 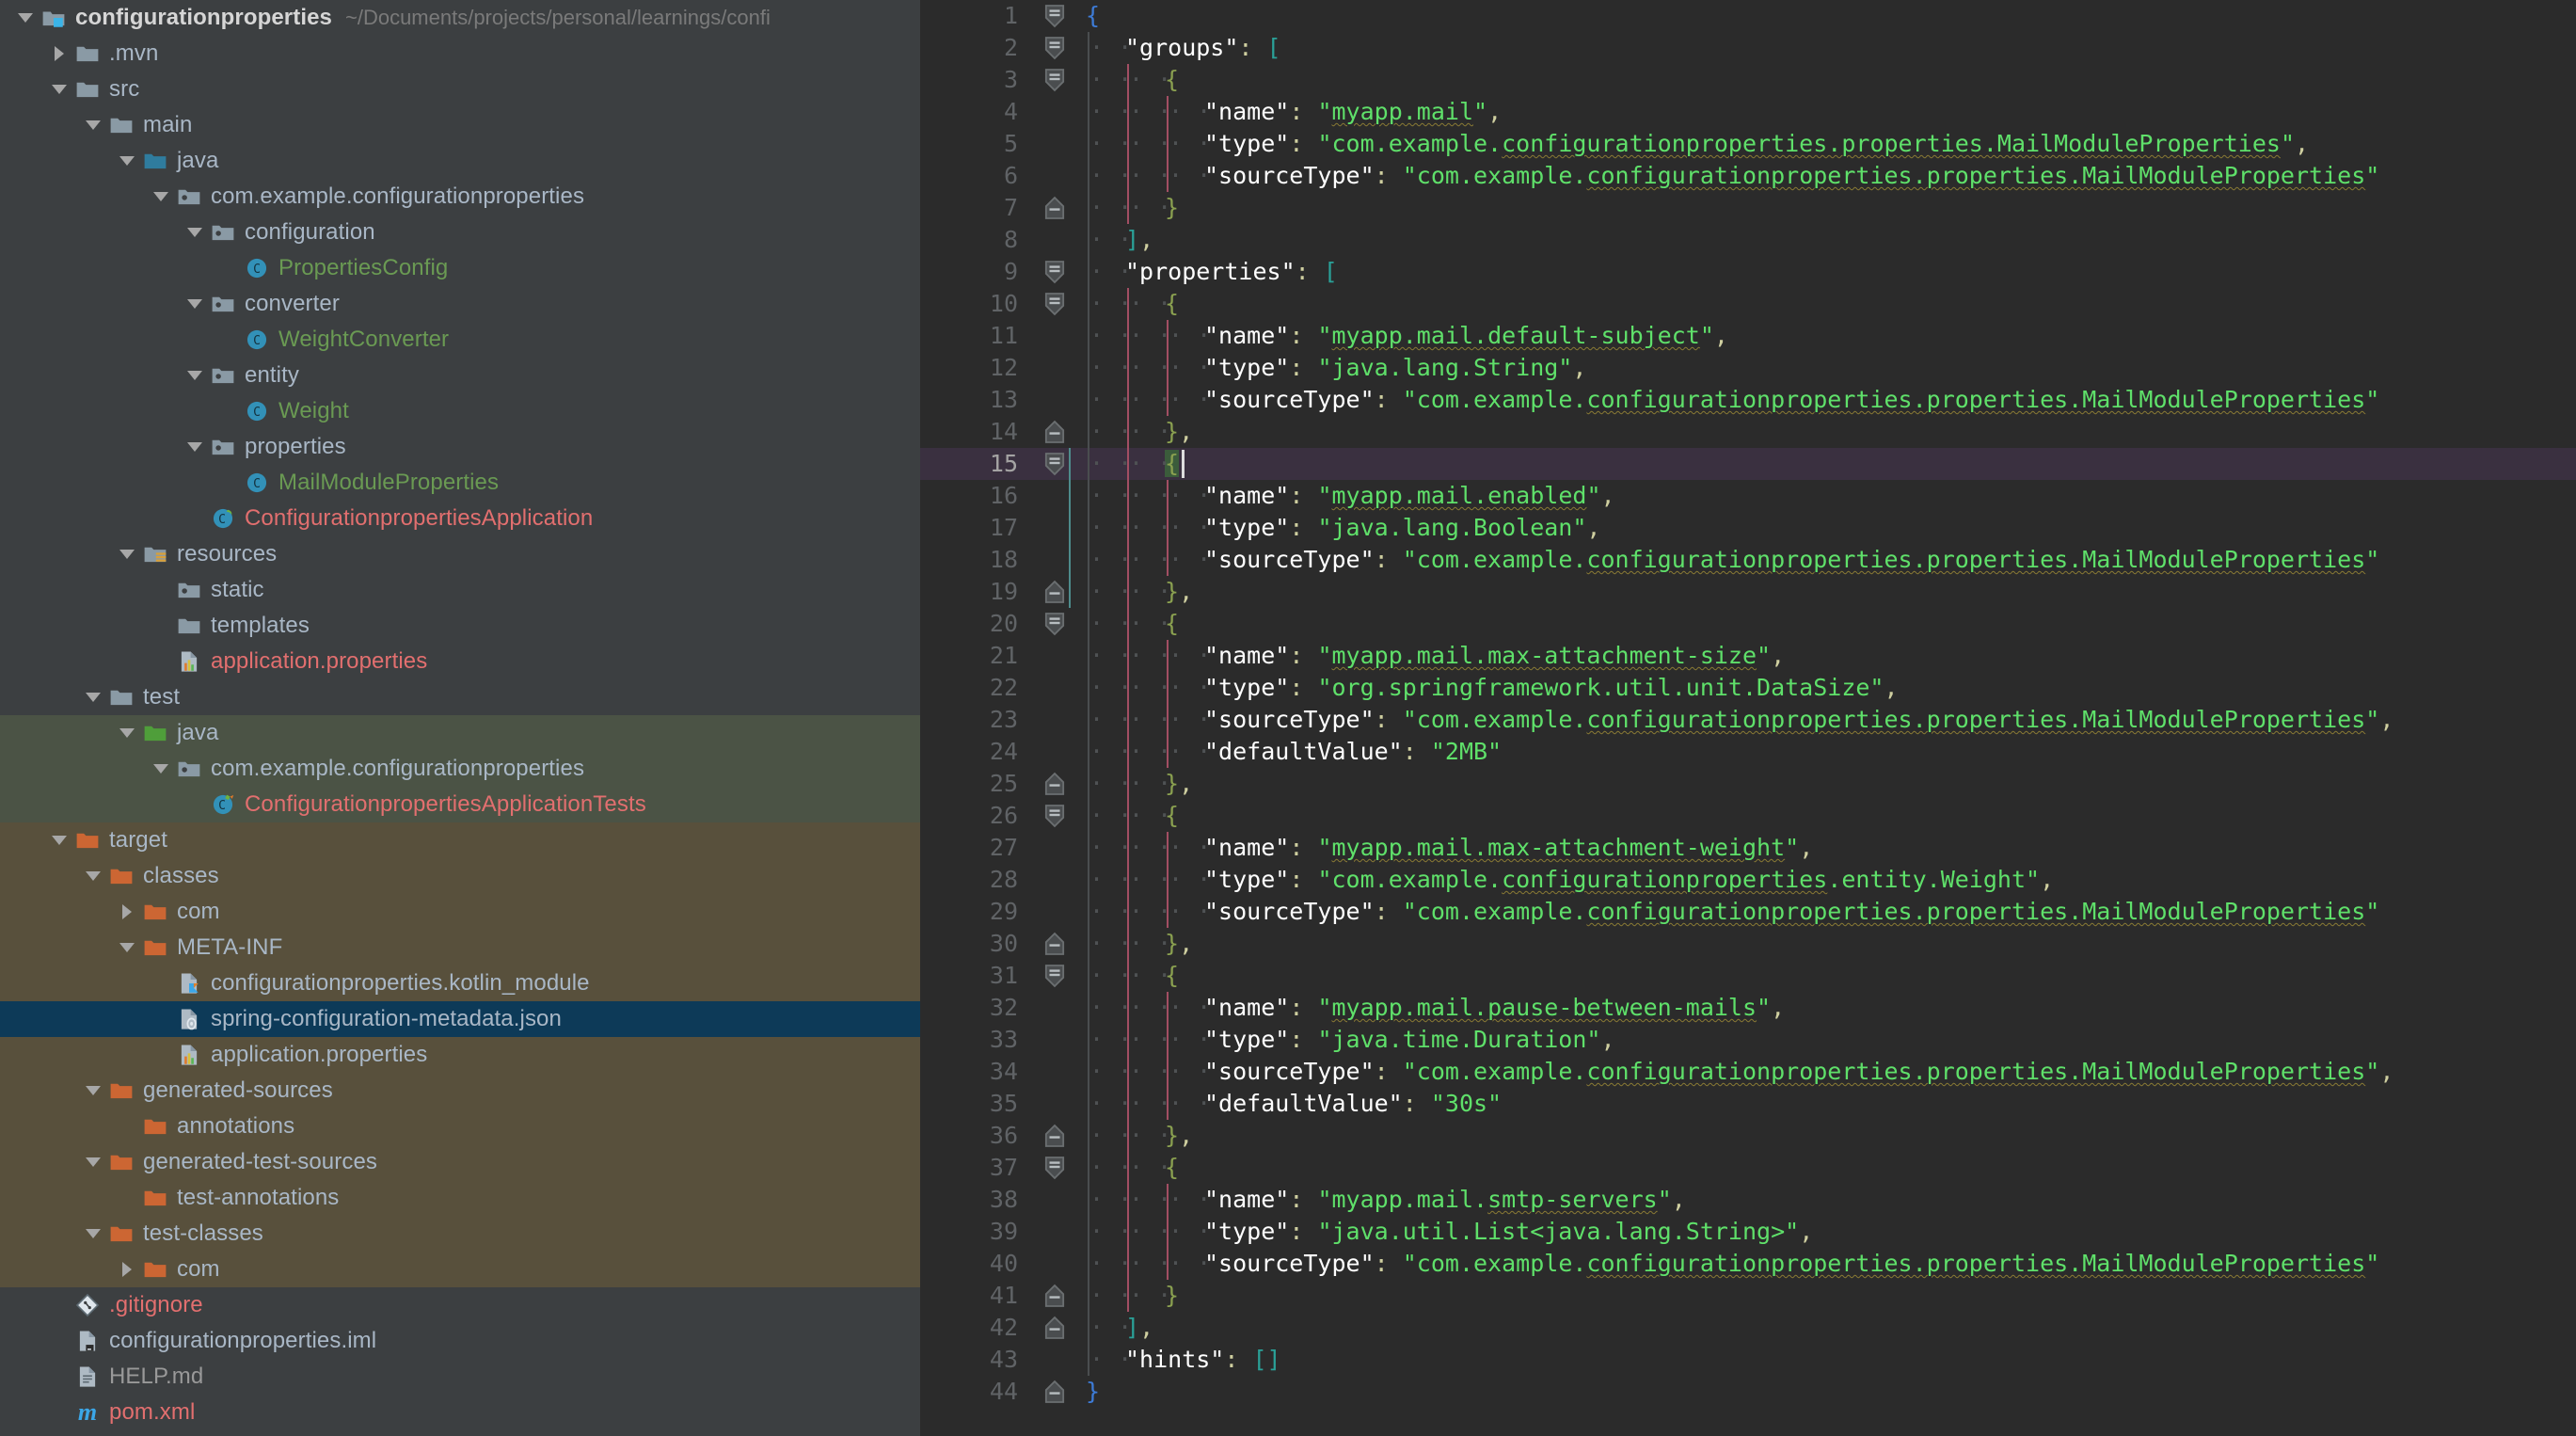 What do you see at coordinates (1748, 624) in the screenshot?
I see `code-line: 20 · · · ·{` at bounding box center [1748, 624].